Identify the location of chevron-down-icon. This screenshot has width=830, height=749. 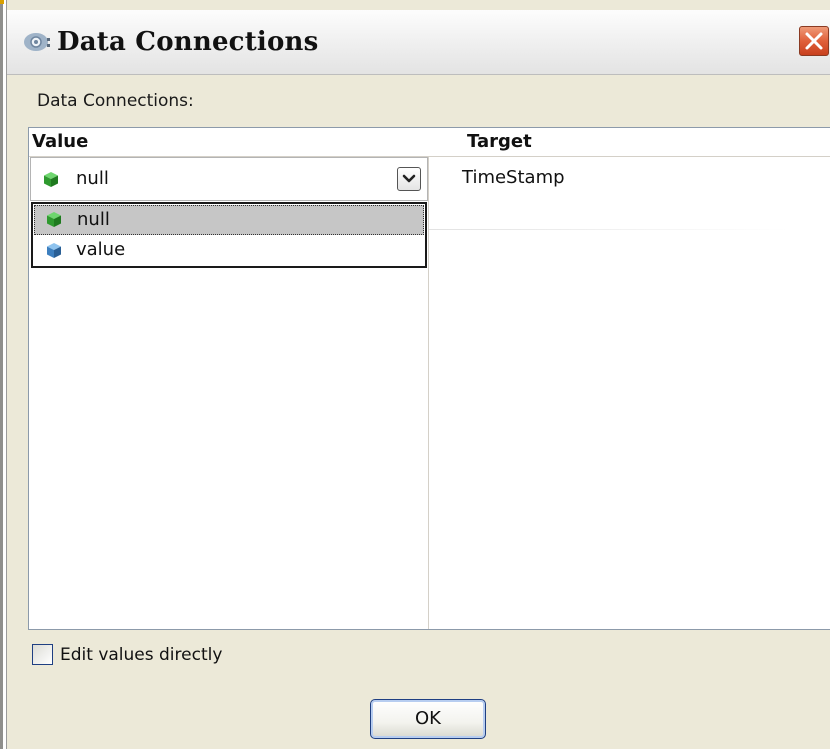
(409, 178).